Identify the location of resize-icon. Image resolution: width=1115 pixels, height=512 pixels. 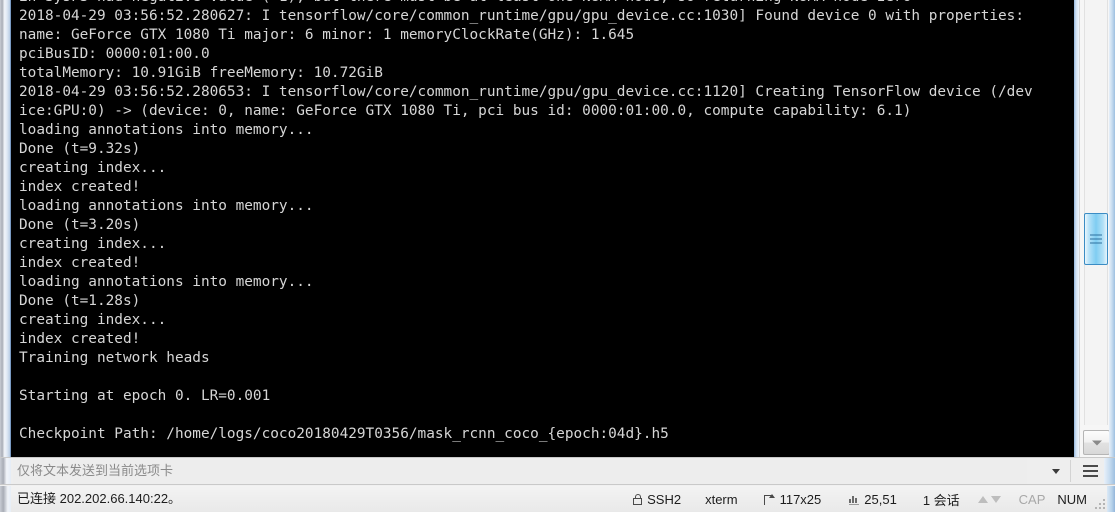
(769, 499).